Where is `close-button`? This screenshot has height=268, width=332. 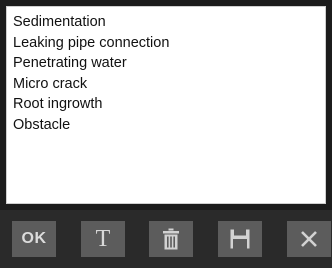 close-button is located at coordinates (309, 239).